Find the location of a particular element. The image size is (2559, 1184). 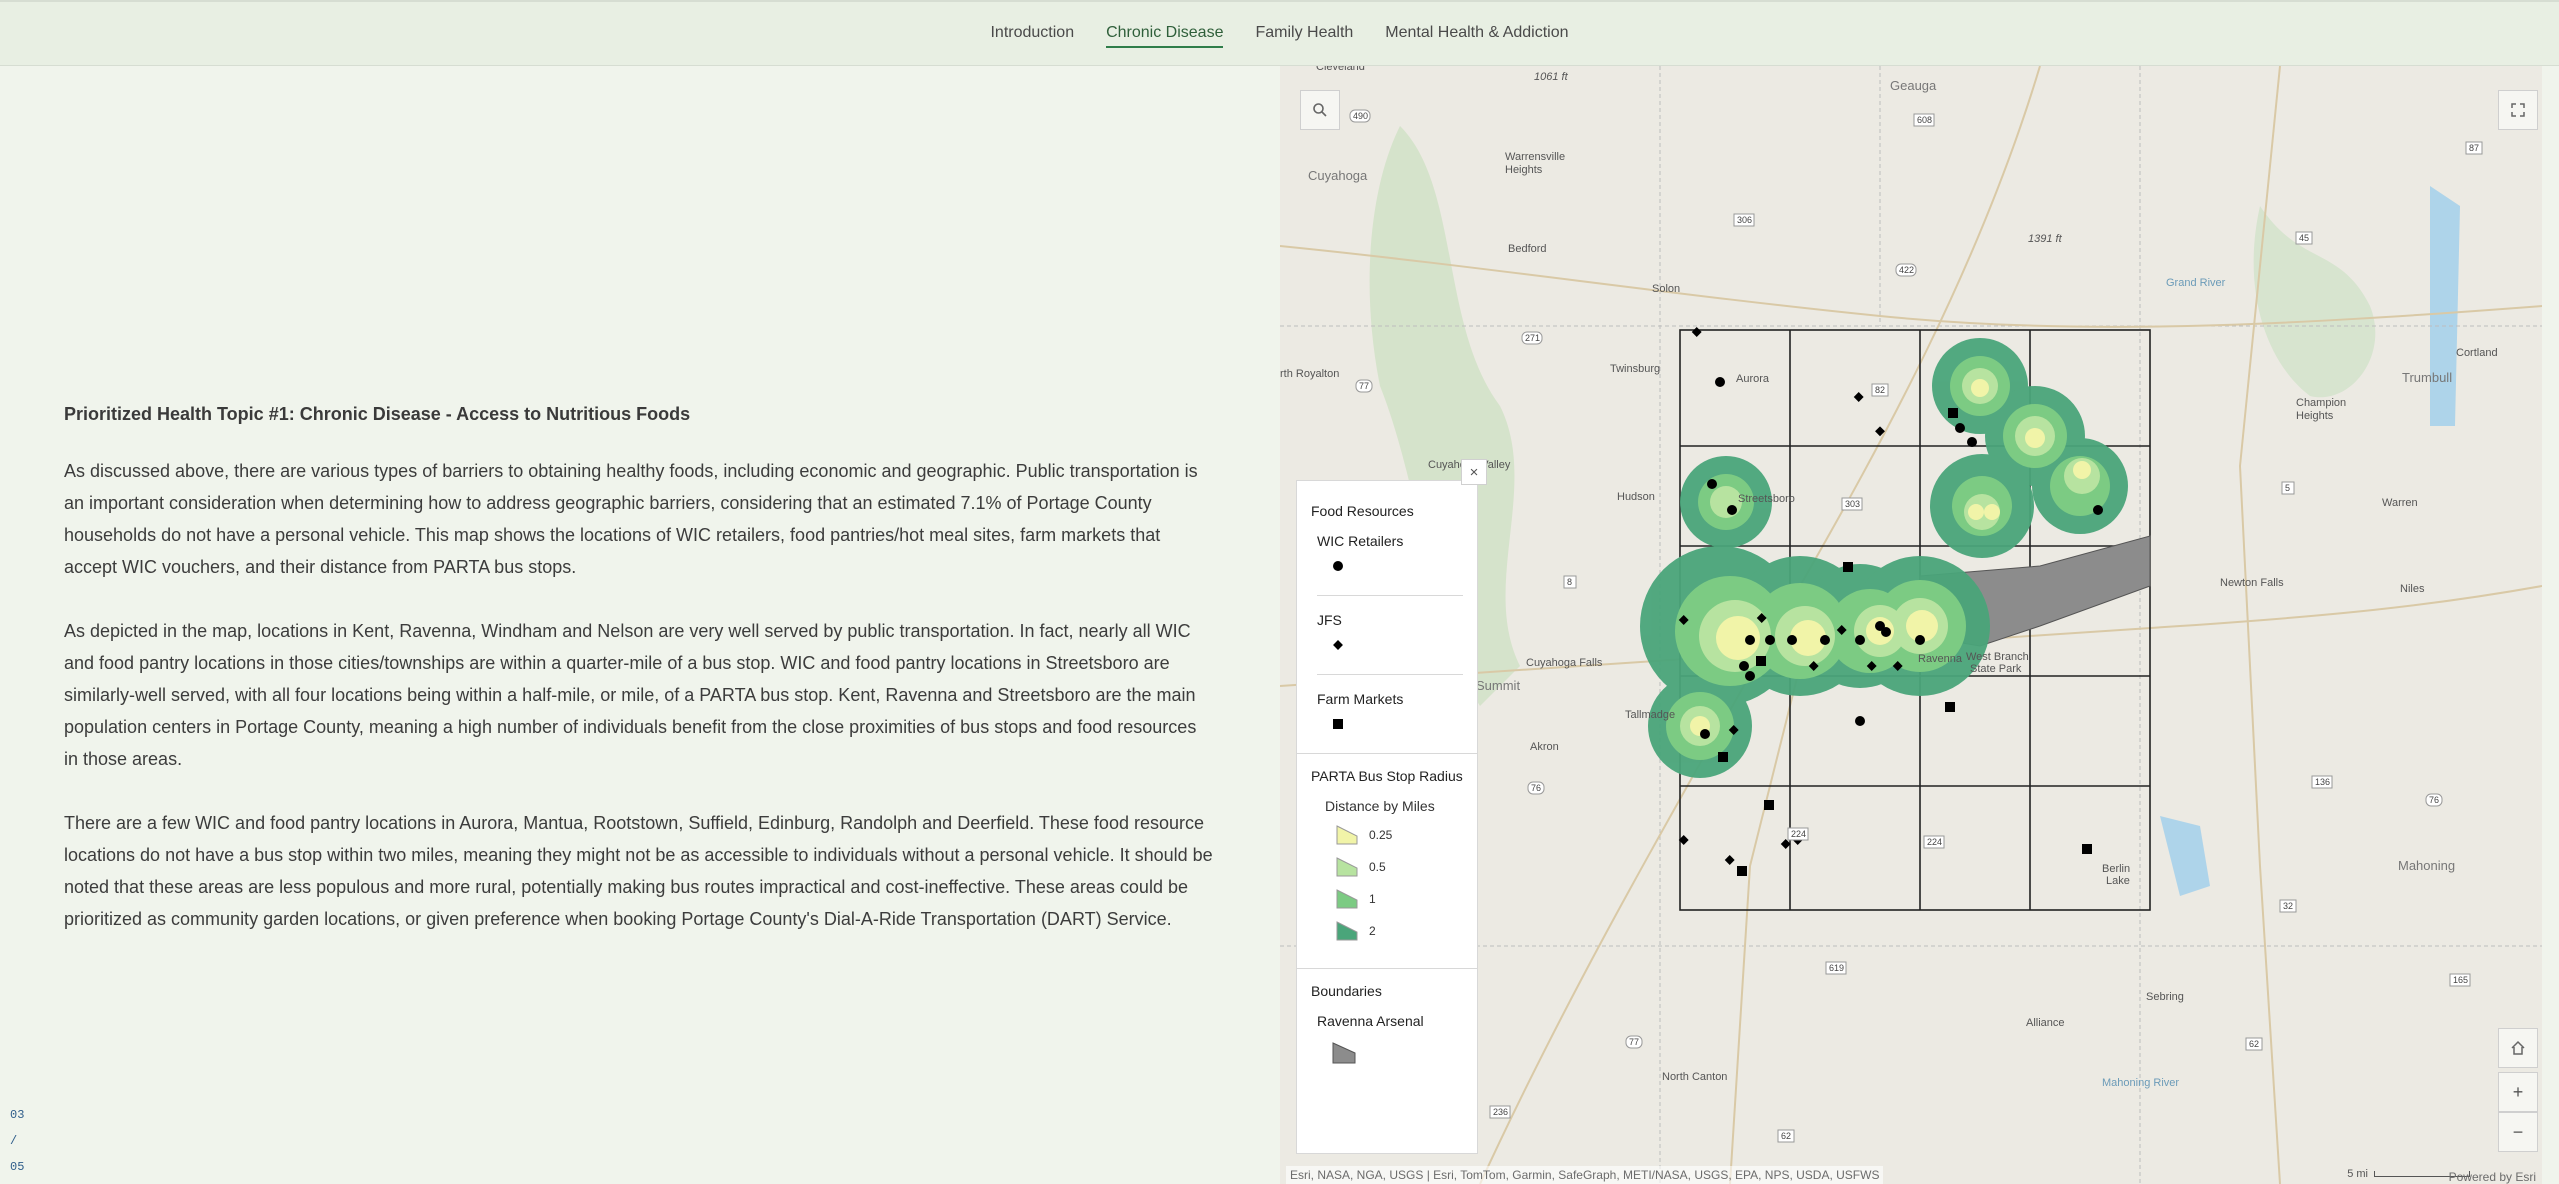

svg-text: Trumbull is located at coordinates (2427, 377).